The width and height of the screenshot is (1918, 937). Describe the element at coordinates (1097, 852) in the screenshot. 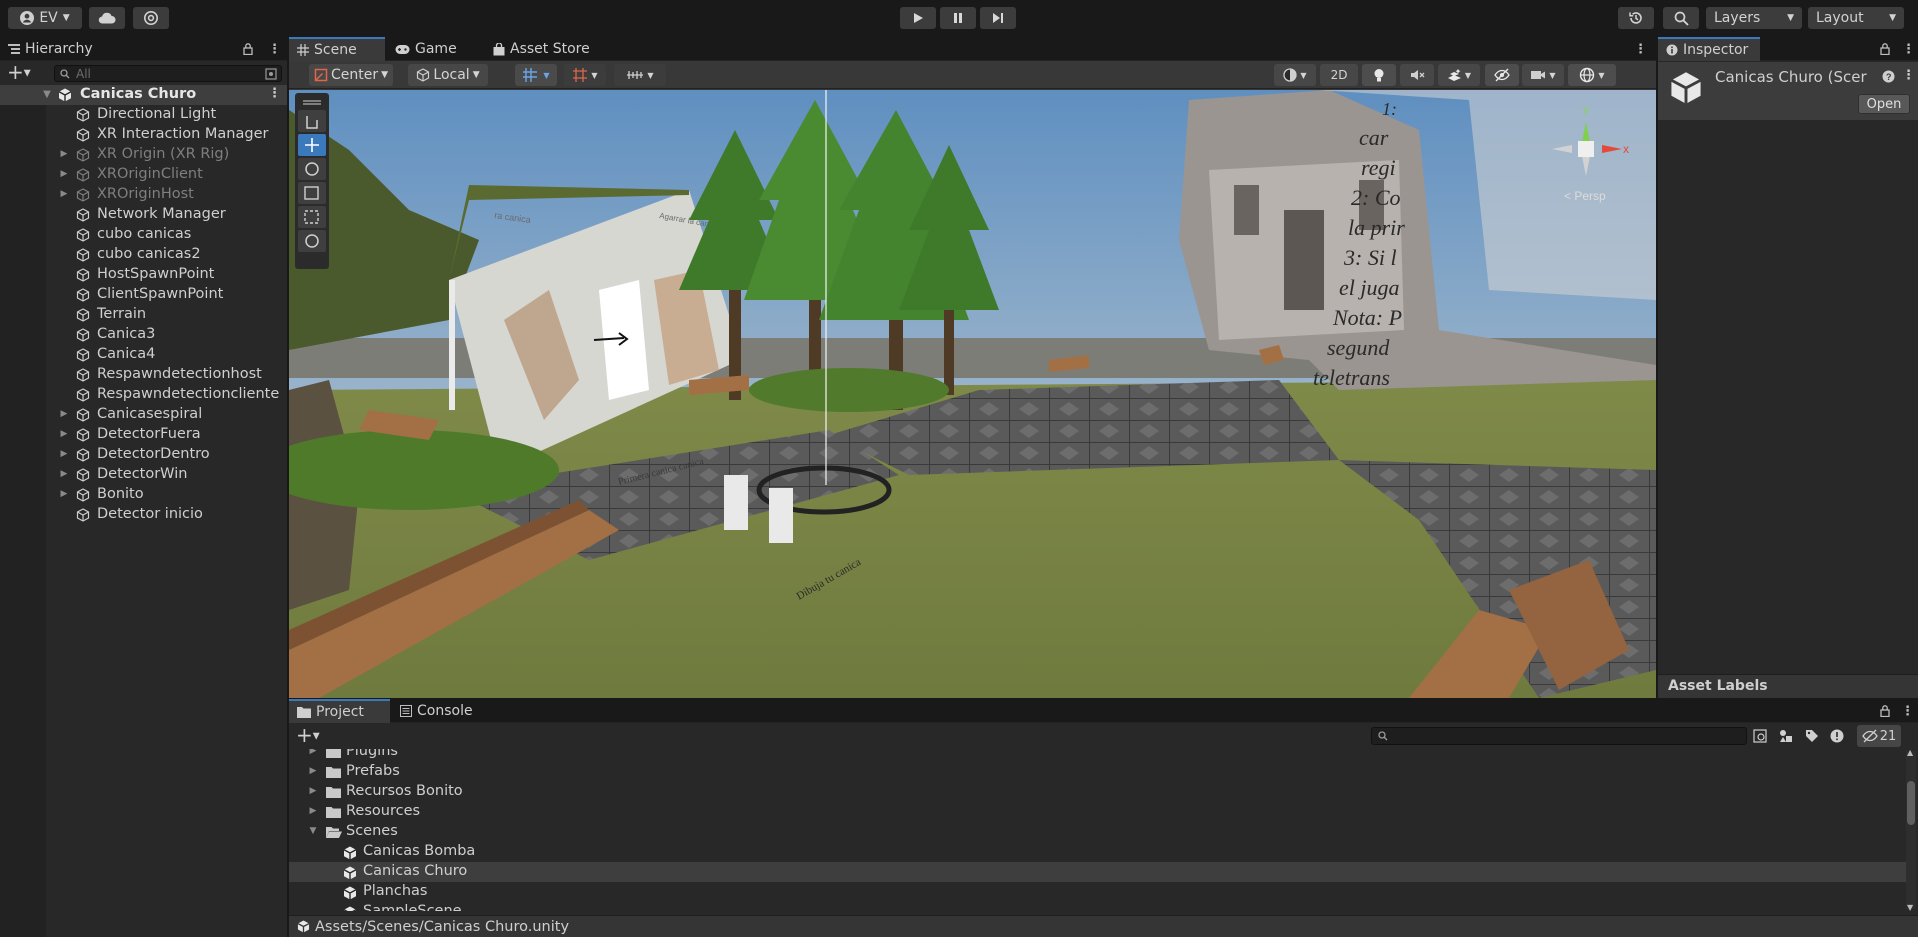

I see `project-scene-item: Canicas Bomba` at that location.